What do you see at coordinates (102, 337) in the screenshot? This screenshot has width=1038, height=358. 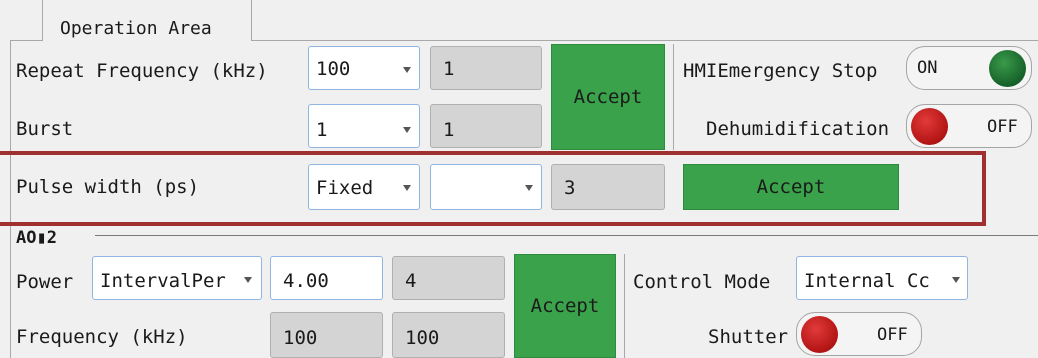 I see `frequency-label: Frequency (kHz)` at bounding box center [102, 337].